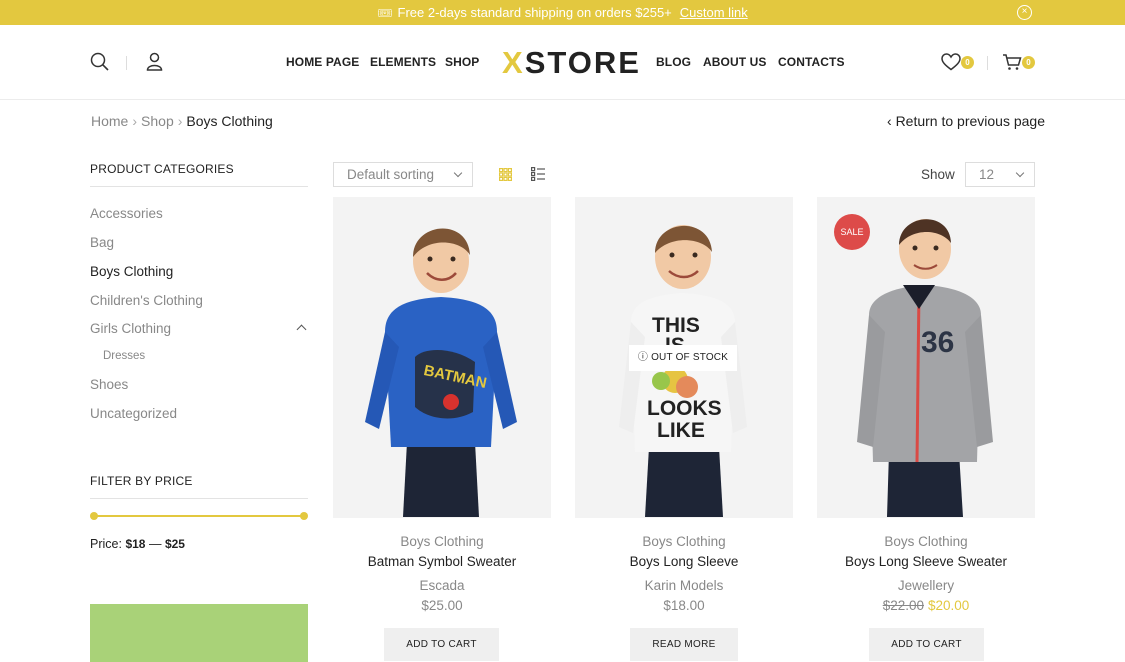 The width and height of the screenshot is (1125, 662). What do you see at coordinates (109, 121) in the screenshot?
I see `breadcrumb-home: Home` at bounding box center [109, 121].